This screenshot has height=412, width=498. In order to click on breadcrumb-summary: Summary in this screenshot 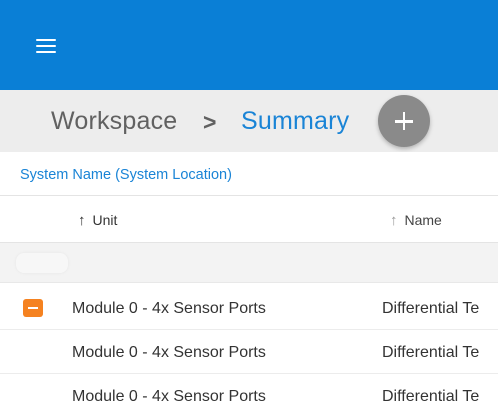, I will do `click(295, 121)`.